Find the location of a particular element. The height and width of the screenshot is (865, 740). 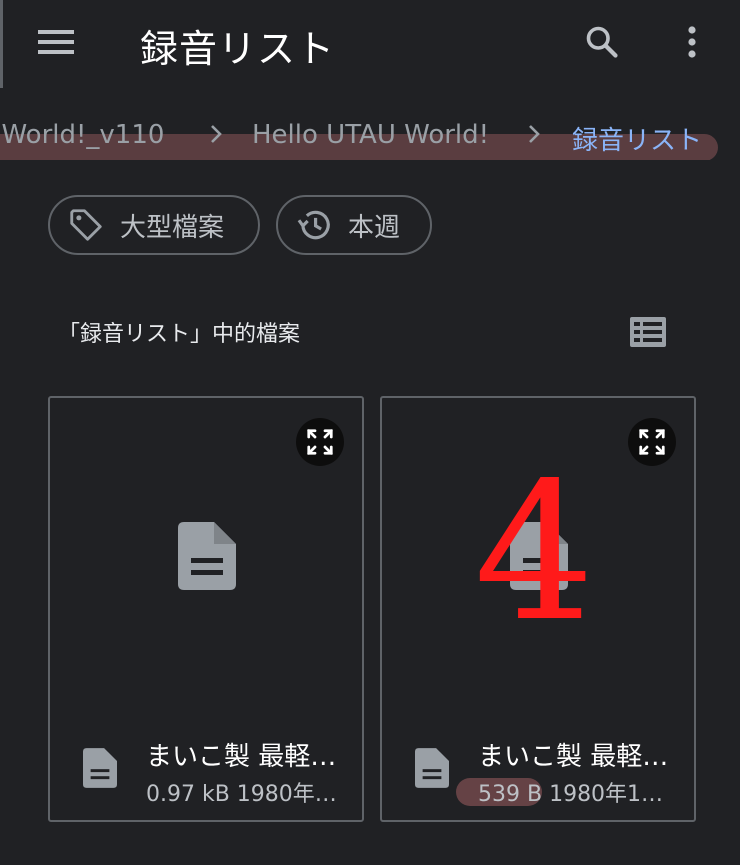

breadcrumb: l World!_v110 Hello UTAU World! 録音リスト is located at coordinates (370, 136).